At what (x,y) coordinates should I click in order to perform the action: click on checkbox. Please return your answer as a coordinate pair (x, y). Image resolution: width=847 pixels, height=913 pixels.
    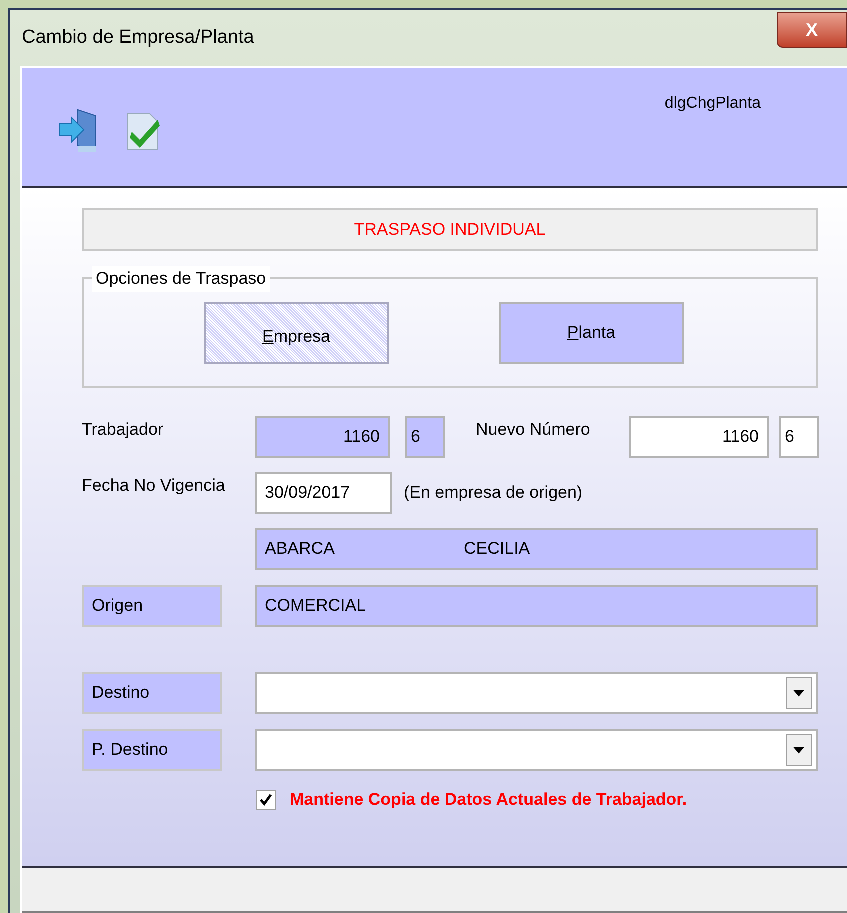
    Looking at the image, I should click on (266, 800).